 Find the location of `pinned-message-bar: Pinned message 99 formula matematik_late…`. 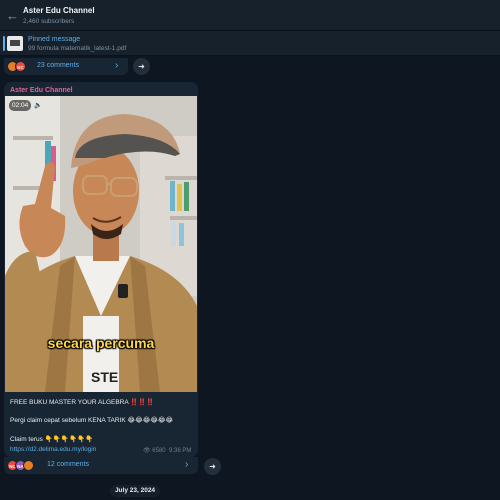

pinned-message-bar: Pinned message 99 formula matematik_late… is located at coordinates (250, 43).